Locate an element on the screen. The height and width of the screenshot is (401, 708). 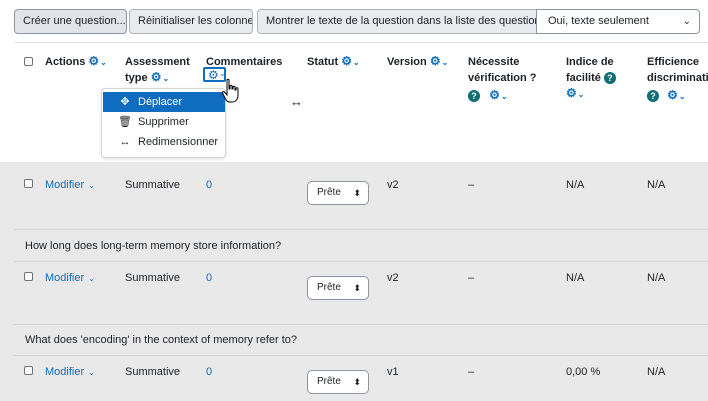
version-value: v1 is located at coordinates (393, 372).